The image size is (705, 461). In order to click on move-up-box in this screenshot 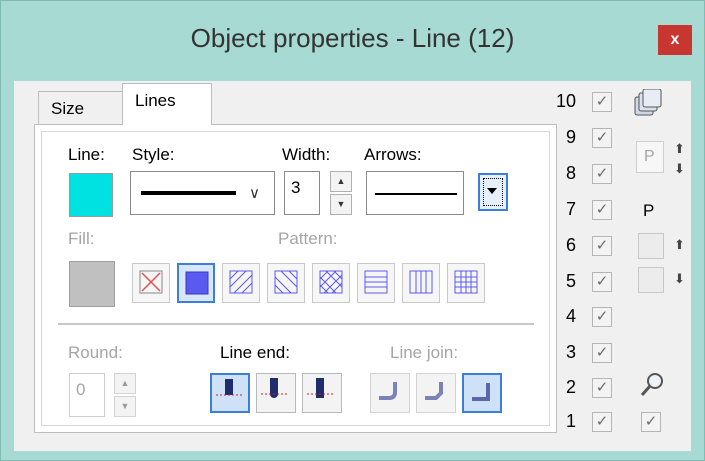, I will do `click(651, 246)`.